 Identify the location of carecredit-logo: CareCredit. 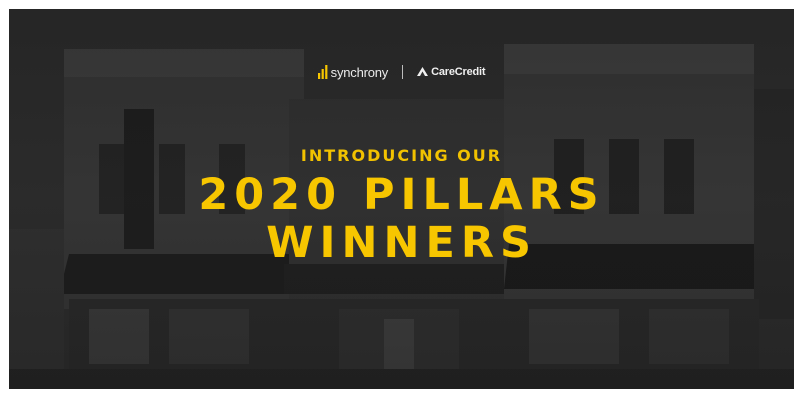
(451, 72).